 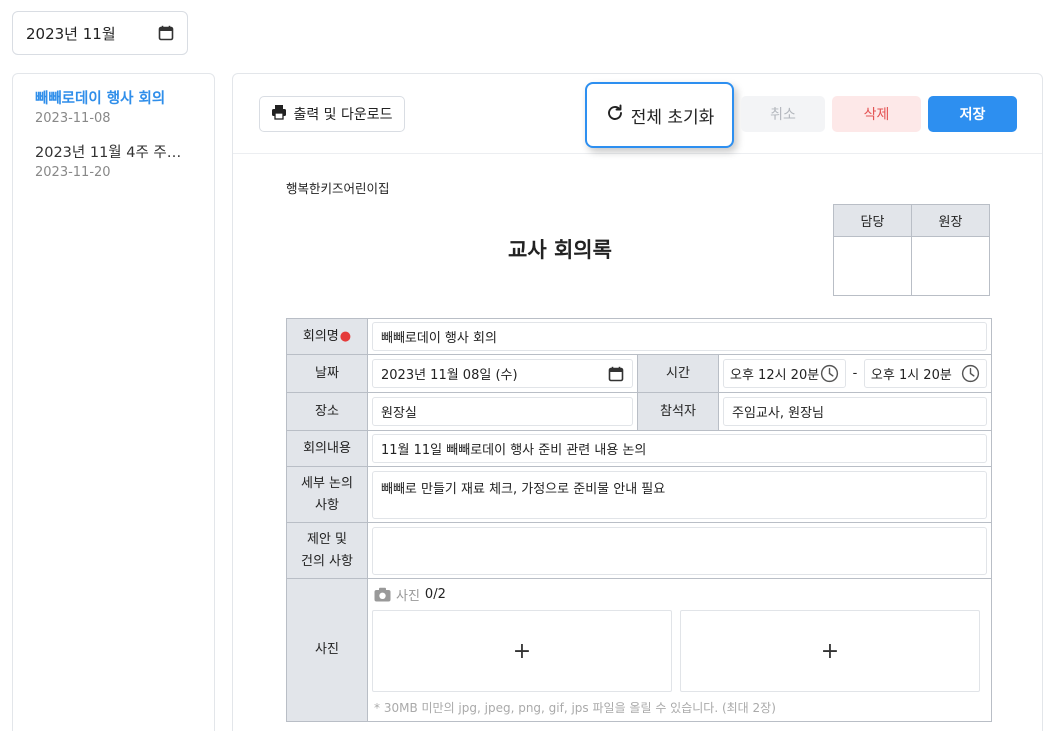 What do you see at coordinates (73, 118) in the screenshot?
I see `meeting-list-item-date: 2023-11-08` at bounding box center [73, 118].